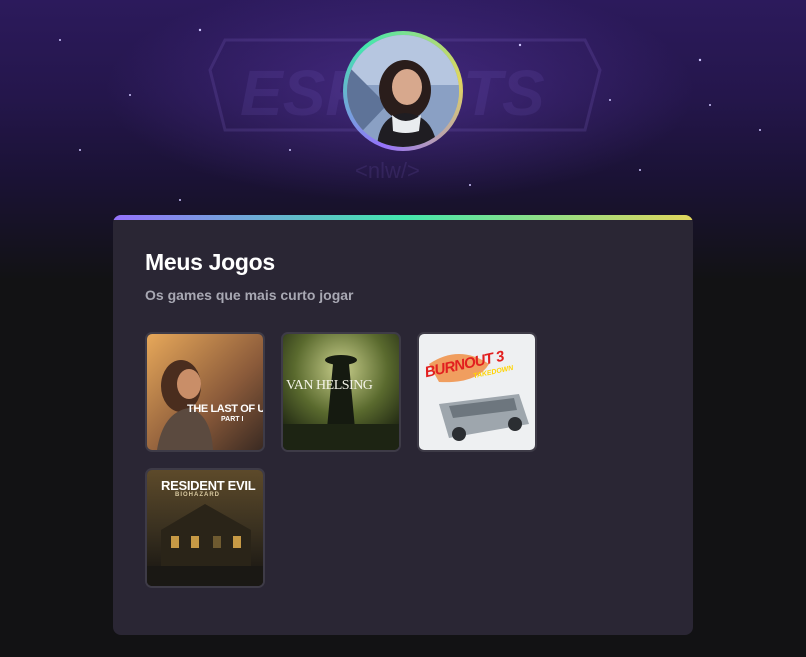  I want to click on game-tile-the-last-of-us: THE LAST OF US PART I, so click(205, 392).